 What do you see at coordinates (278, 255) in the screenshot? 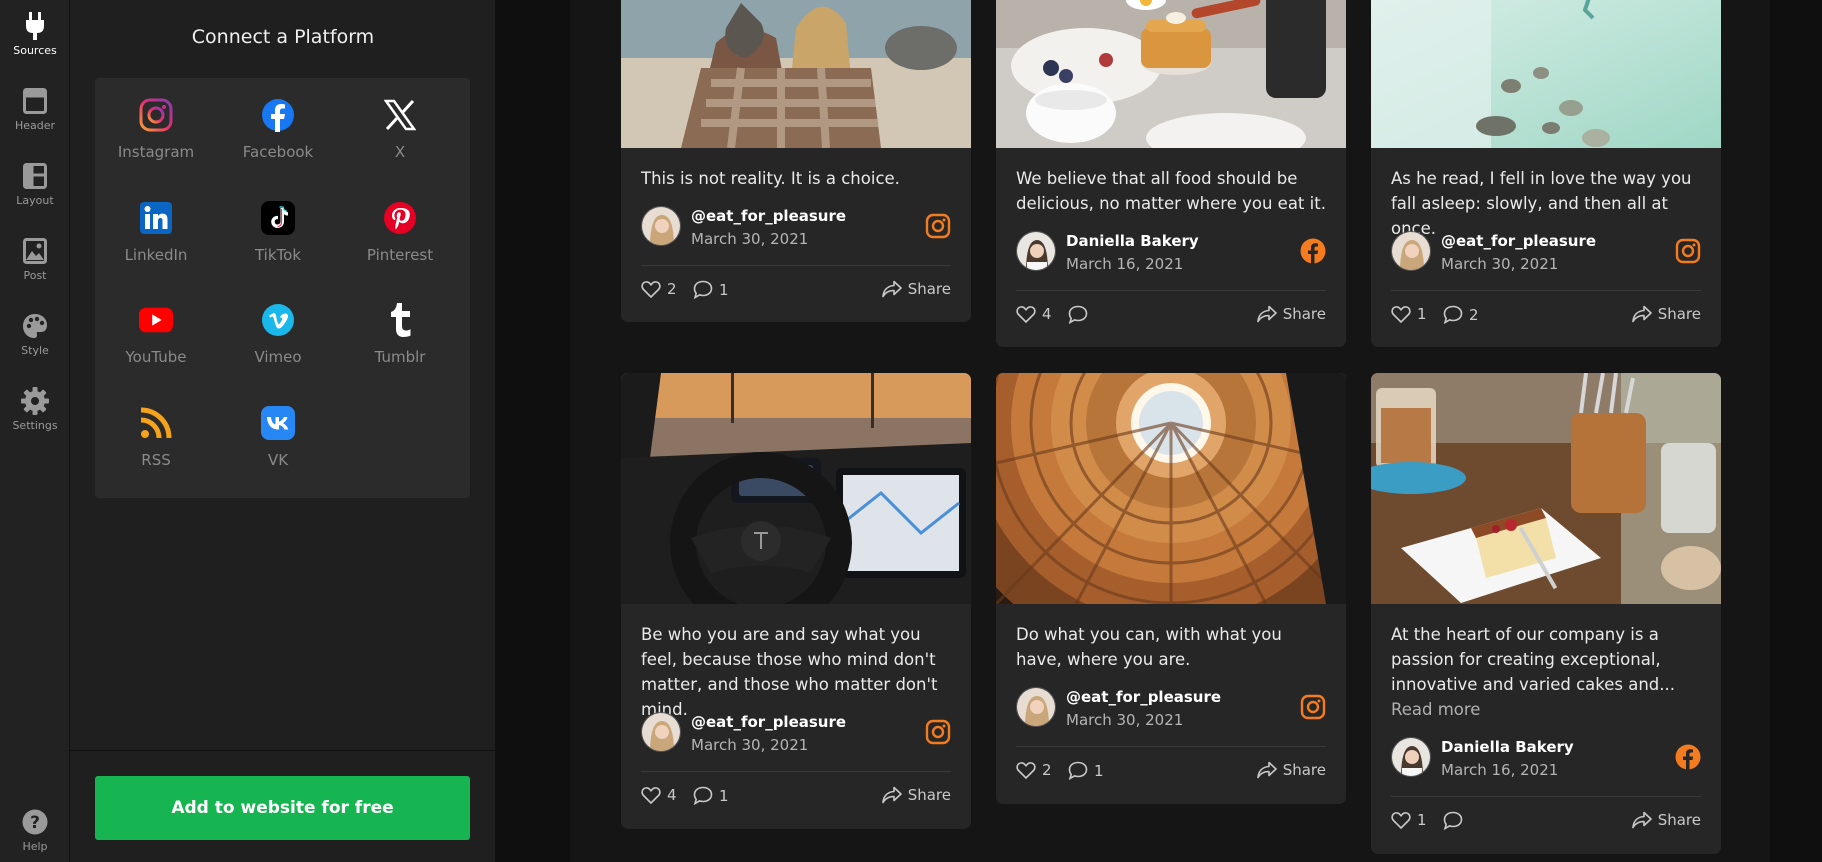
I see `platform-label: TikTok` at bounding box center [278, 255].